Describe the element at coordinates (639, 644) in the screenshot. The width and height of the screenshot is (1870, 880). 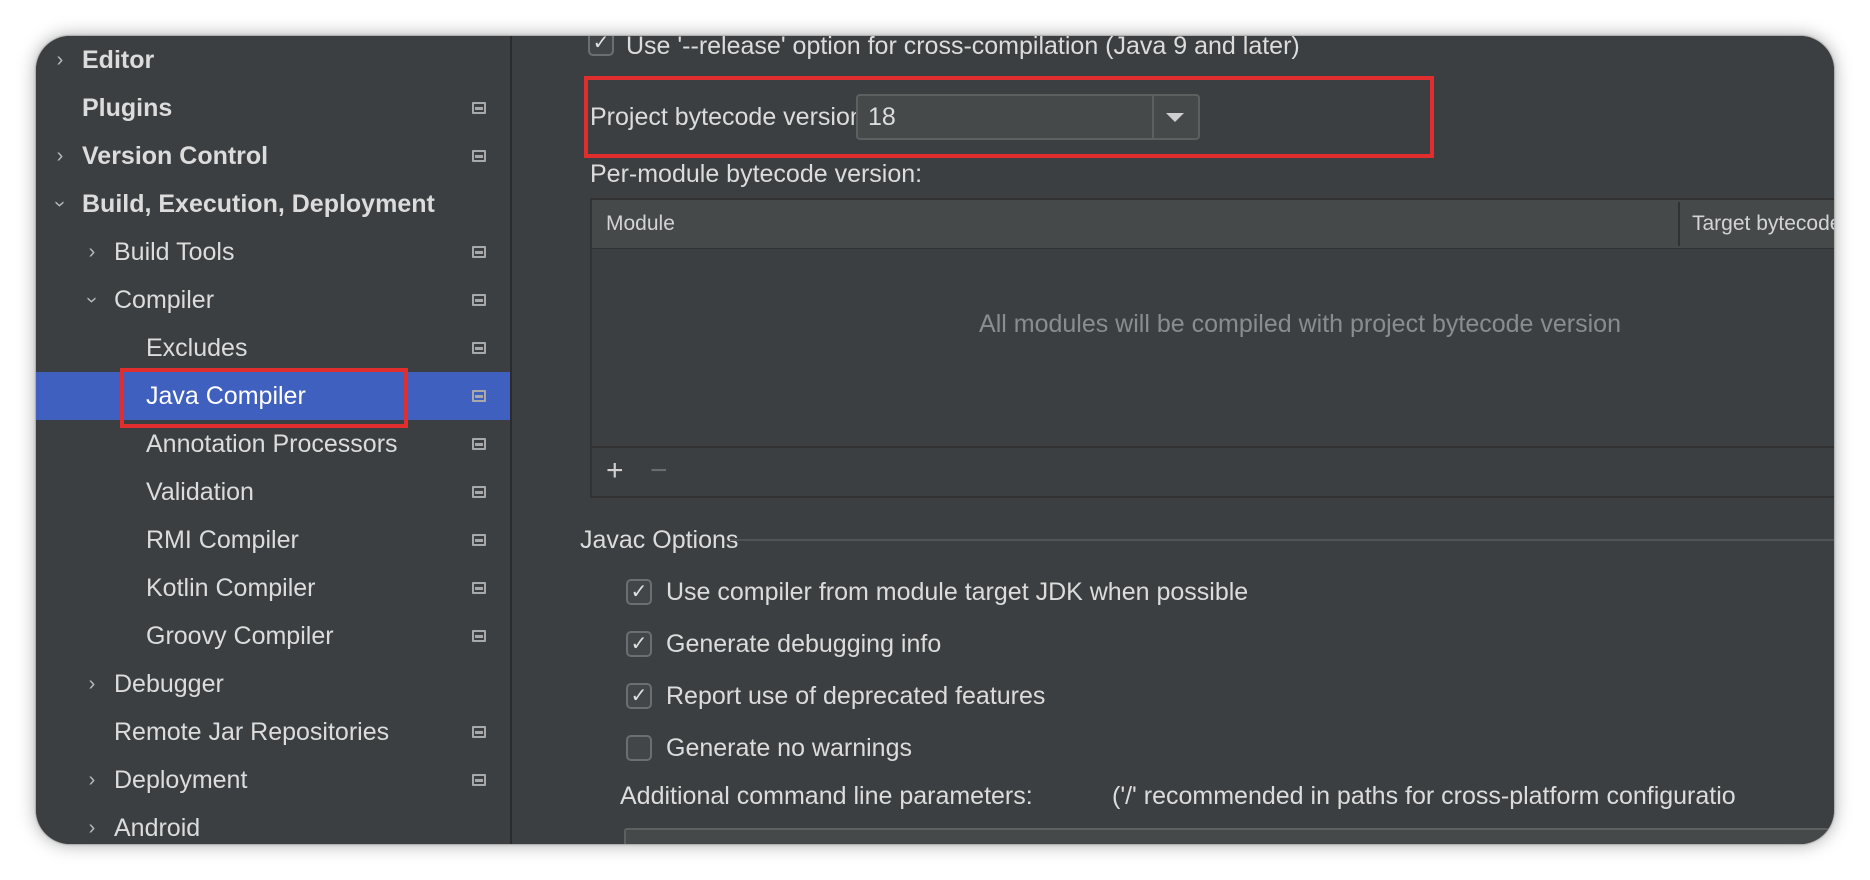
I see `debugging-info-checkbox: ✓` at that location.